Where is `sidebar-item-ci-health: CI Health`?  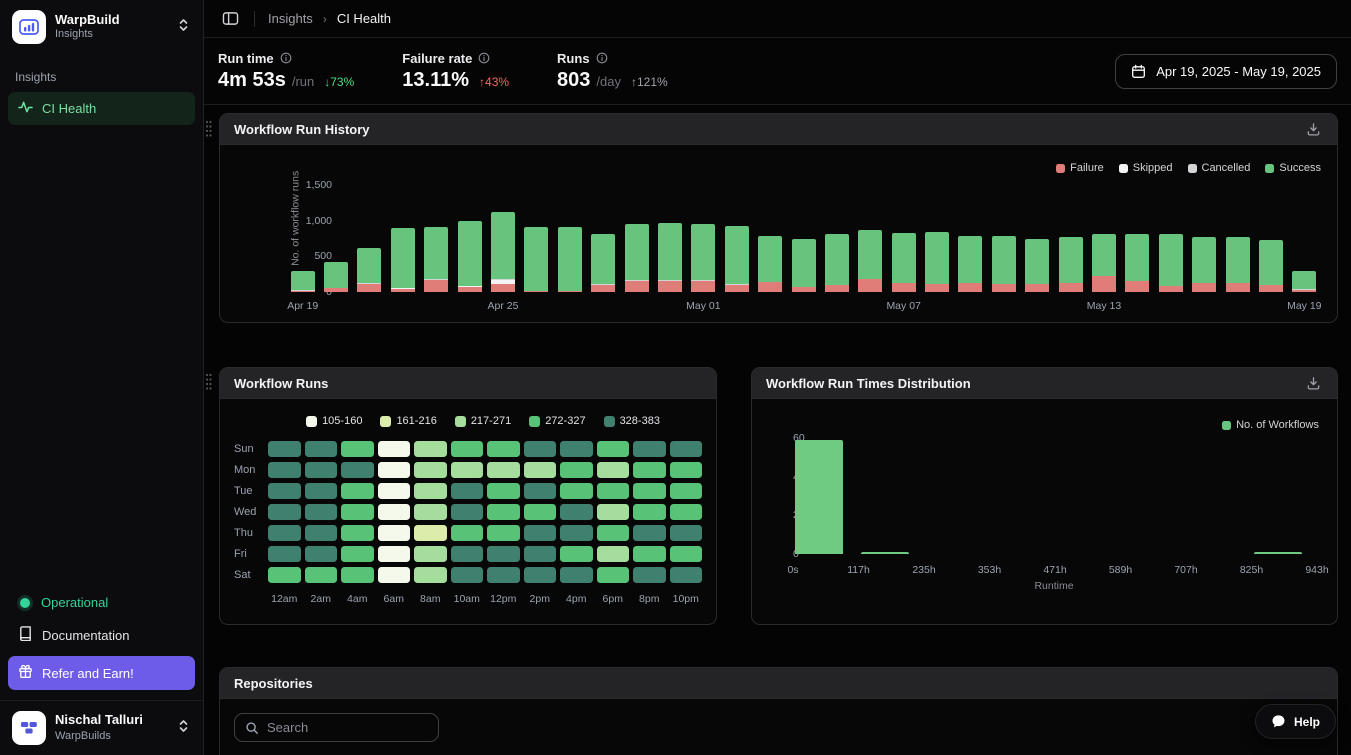 sidebar-item-ci-health: CI Health is located at coordinates (101, 108).